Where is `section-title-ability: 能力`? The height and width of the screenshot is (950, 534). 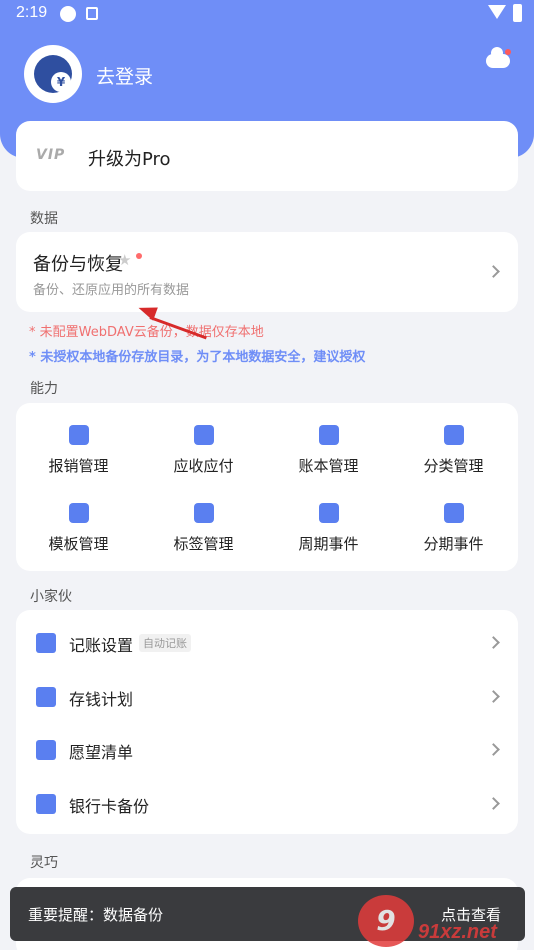 section-title-ability: 能力 is located at coordinates (44, 389).